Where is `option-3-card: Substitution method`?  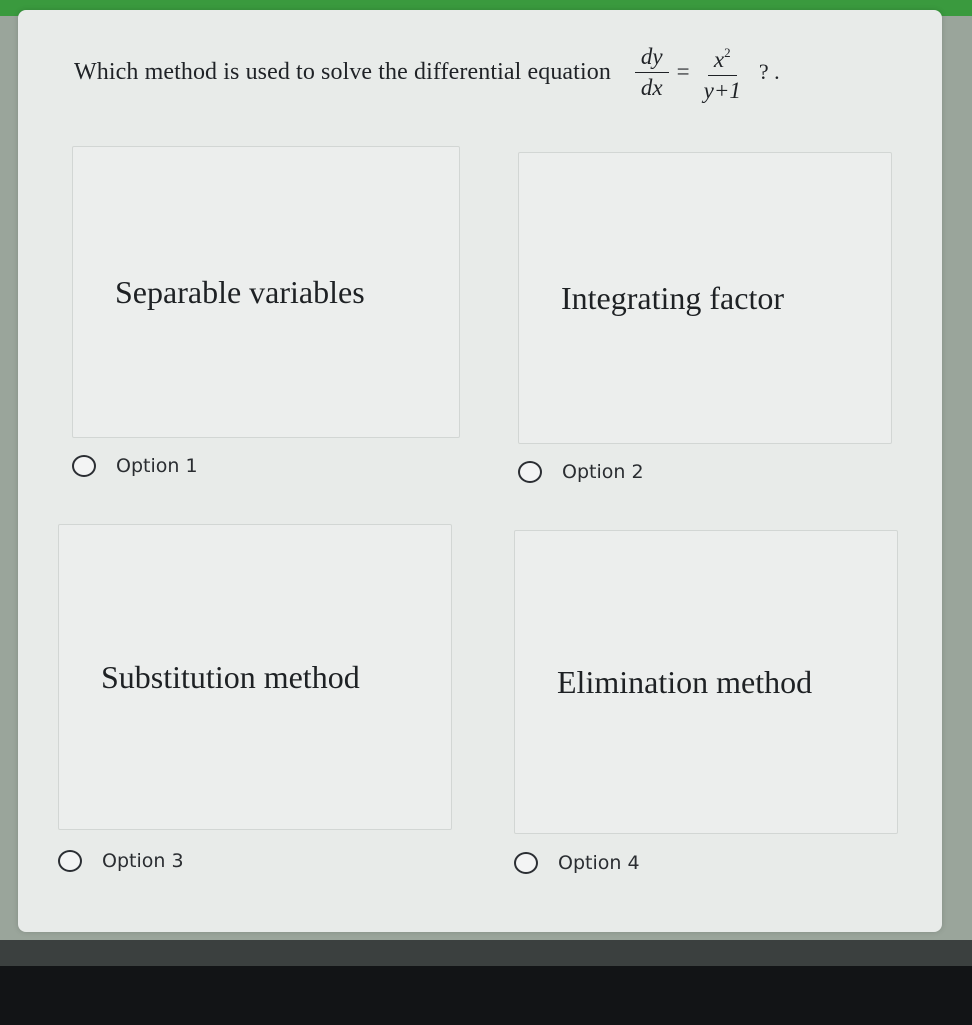
option-3-card: Substitution method is located at coordinates (255, 677).